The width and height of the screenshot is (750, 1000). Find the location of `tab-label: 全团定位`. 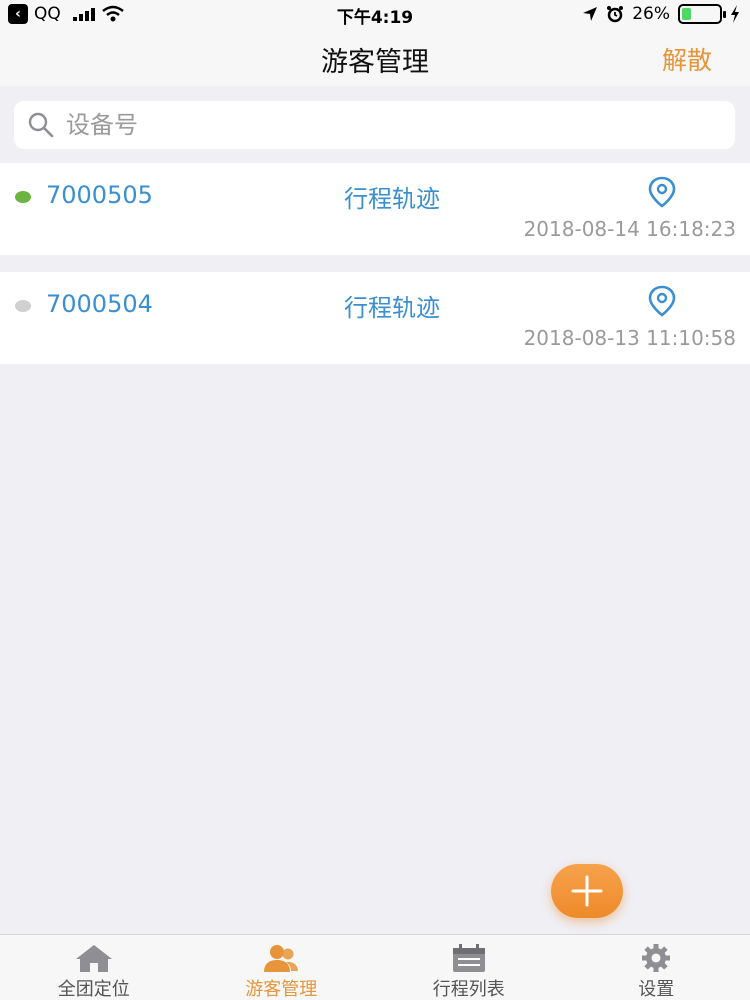

tab-label: 全团定位 is located at coordinates (93, 989).